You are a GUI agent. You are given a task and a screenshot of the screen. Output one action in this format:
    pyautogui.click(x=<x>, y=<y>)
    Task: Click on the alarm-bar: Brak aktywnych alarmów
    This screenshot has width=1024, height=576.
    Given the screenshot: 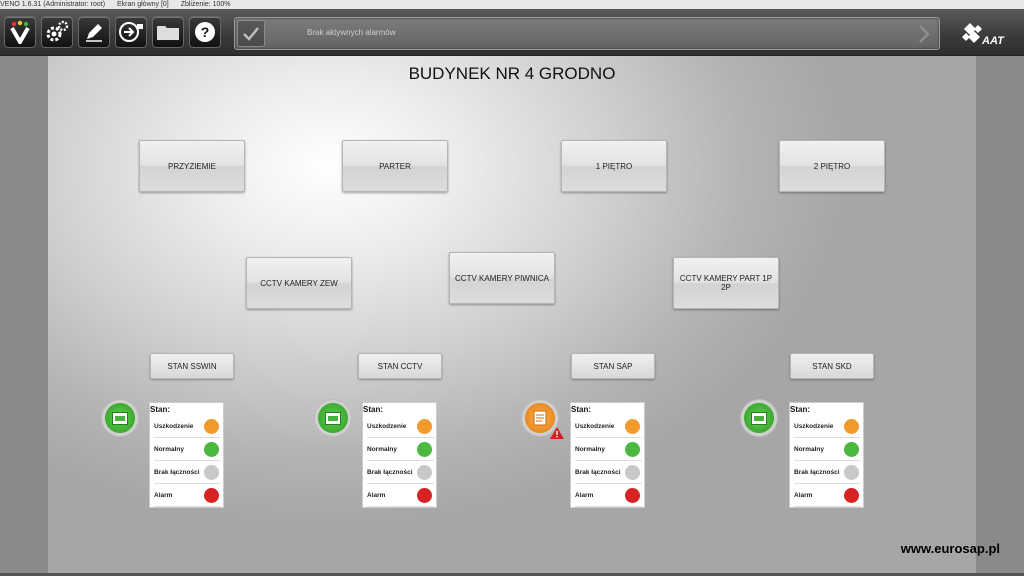 What is the action you would take?
    pyautogui.click(x=587, y=33)
    